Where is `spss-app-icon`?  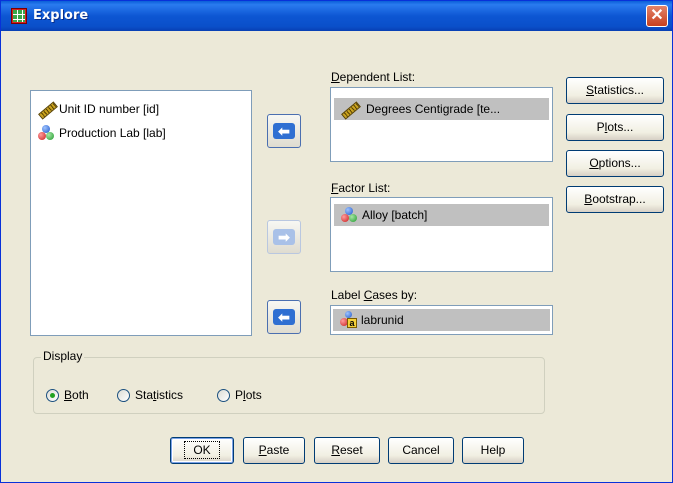 spss-app-icon is located at coordinates (19, 16).